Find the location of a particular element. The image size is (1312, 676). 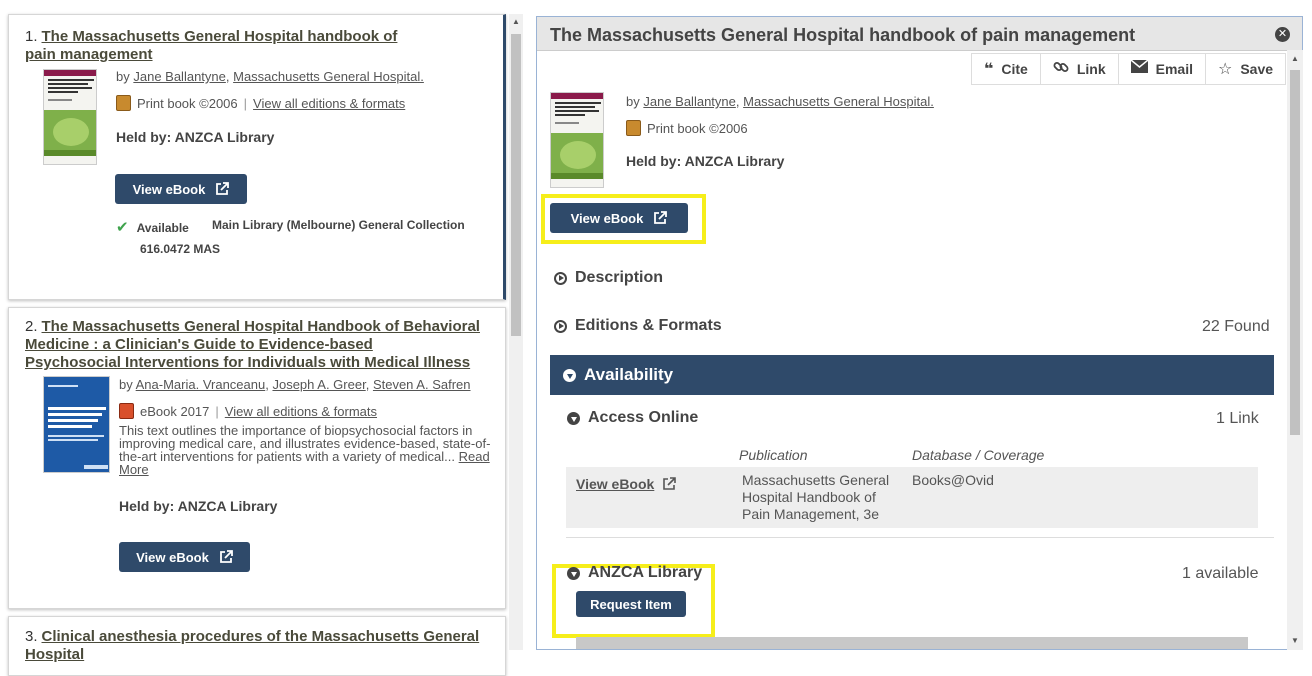

results-scrollbar: ▲ is located at coordinates (516, 332).